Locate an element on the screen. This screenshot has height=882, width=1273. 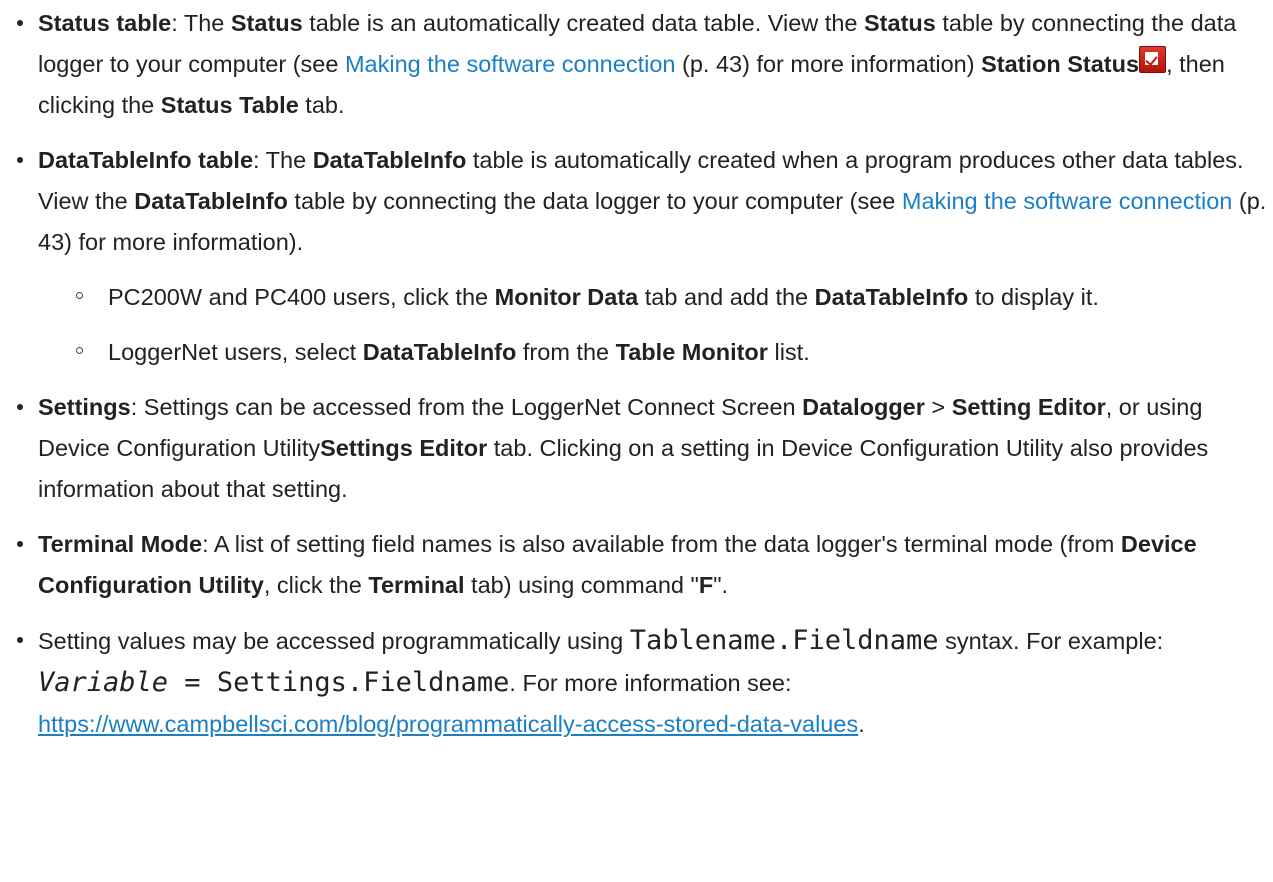
bold-settings-editor: Settings Editor is located at coordinates (404, 448).